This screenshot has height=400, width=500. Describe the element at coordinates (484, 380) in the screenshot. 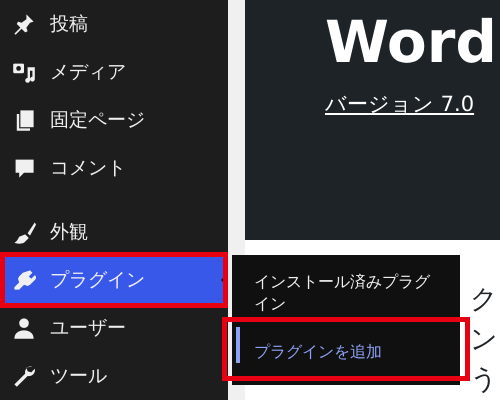

I see `body-text: う` at that location.